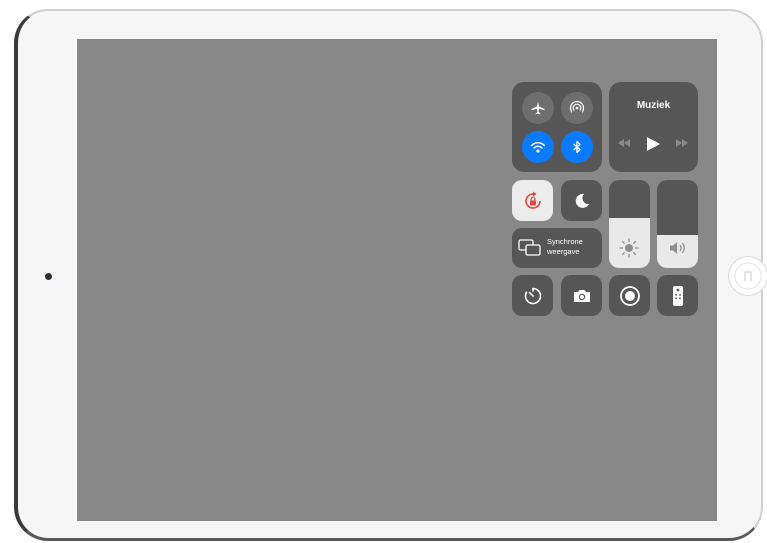  I want to click on sun-icon, so click(629, 248).